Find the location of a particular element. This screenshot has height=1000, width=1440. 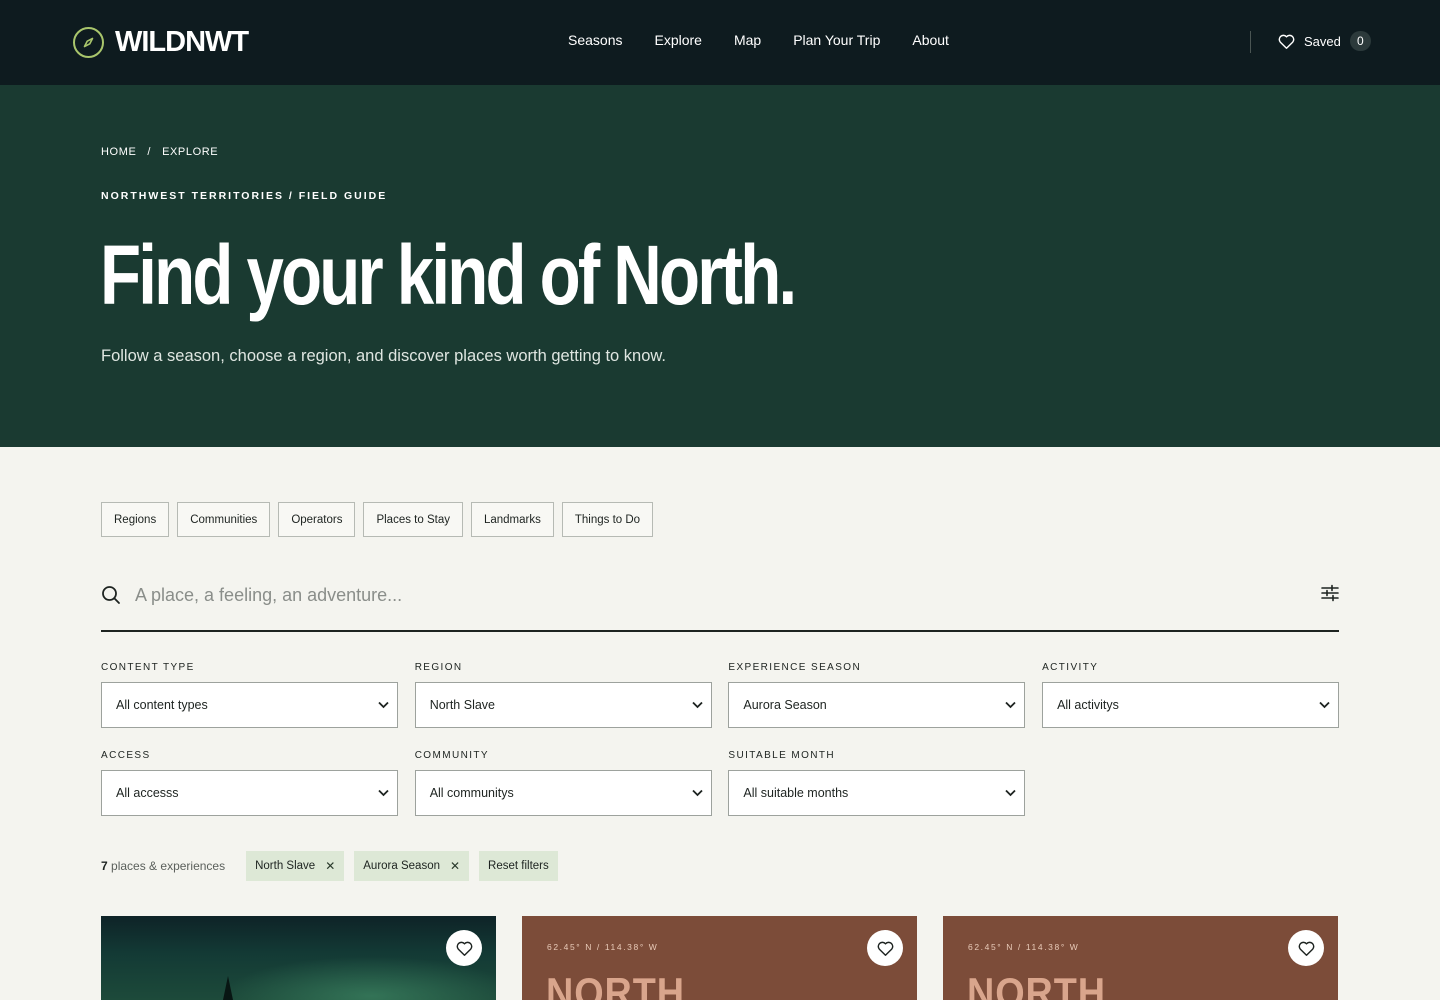

select-value: All communitys is located at coordinates (471, 793).